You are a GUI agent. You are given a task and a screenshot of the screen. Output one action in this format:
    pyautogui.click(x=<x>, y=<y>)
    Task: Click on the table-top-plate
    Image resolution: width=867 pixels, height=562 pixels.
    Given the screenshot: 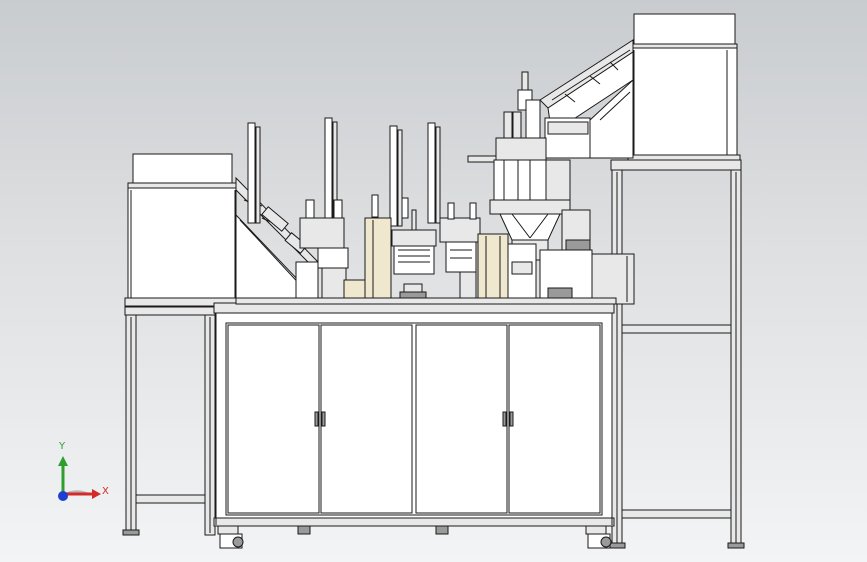 What is the action you would take?
    pyautogui.click(x=426, y=301)
    